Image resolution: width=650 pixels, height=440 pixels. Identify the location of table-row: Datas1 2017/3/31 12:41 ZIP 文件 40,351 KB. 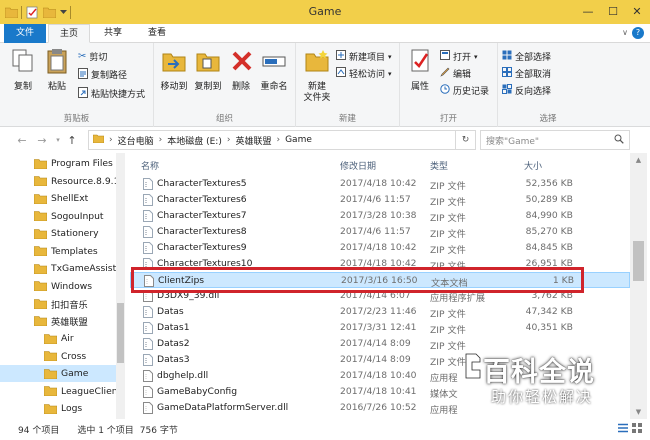
(380, 328).